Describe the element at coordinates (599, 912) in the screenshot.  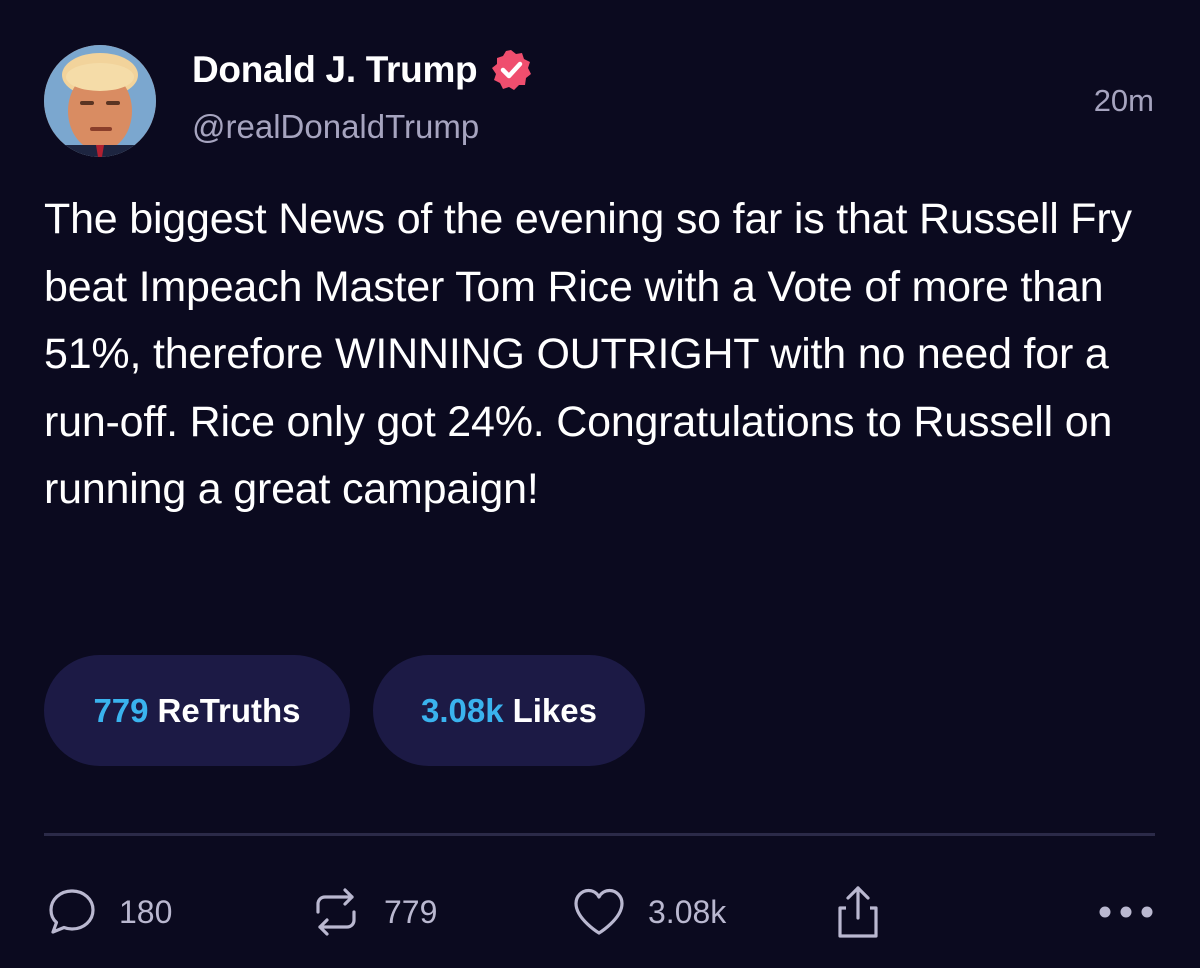
I see `heart-icon` at that location.